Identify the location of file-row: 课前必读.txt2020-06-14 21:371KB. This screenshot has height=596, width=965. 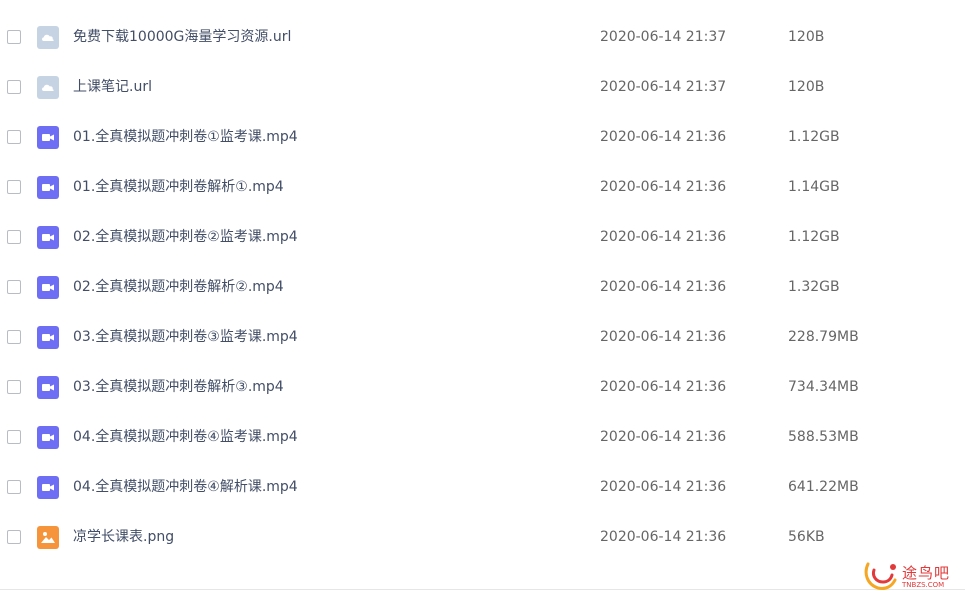
(482, 6).